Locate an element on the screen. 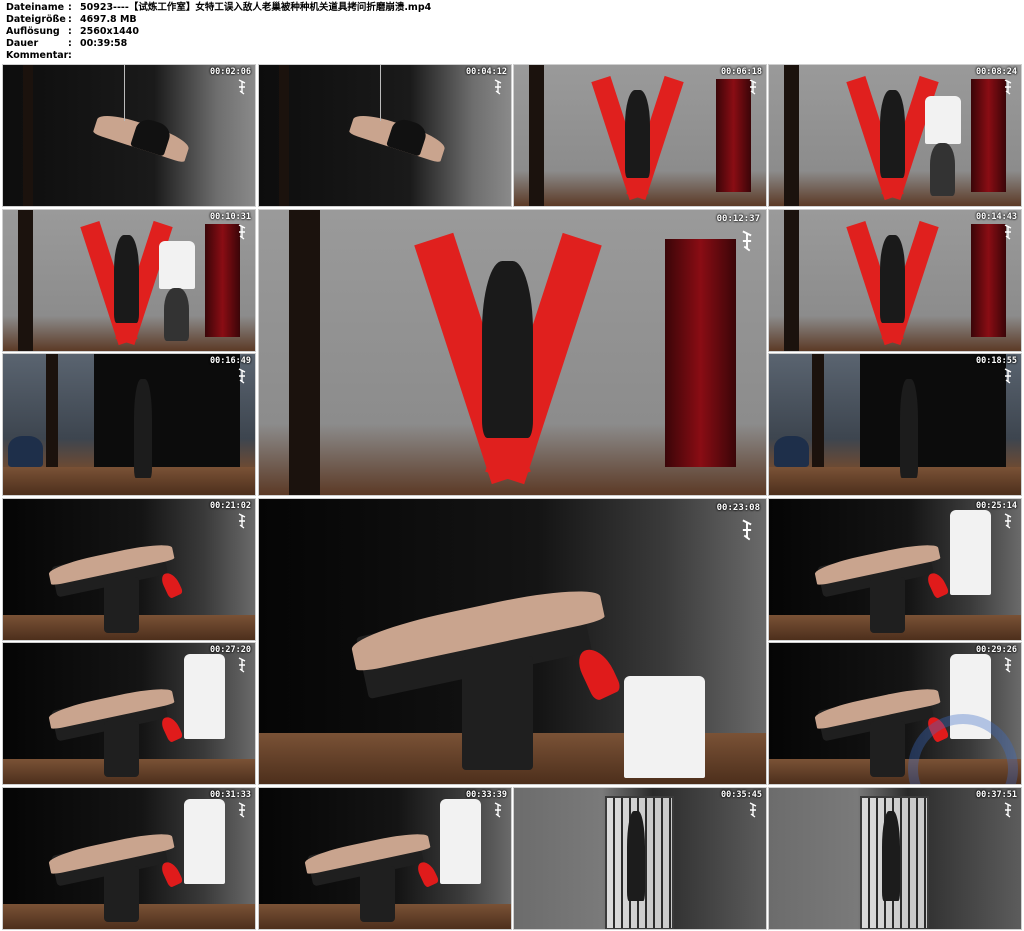  timestamp: 00:33:39 is located at coordinates (486, 795).